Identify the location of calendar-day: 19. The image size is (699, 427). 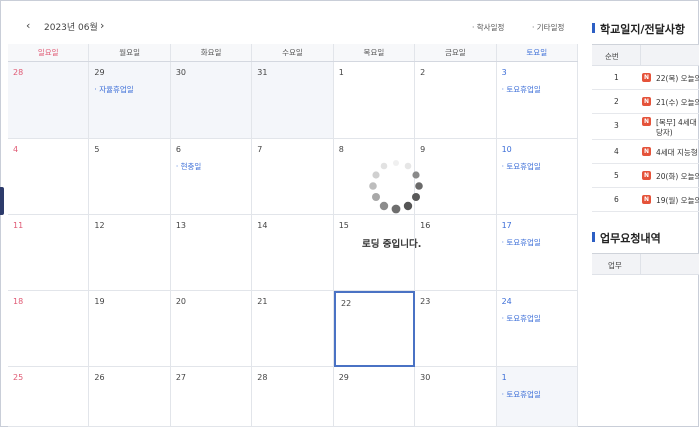
(130, 329).